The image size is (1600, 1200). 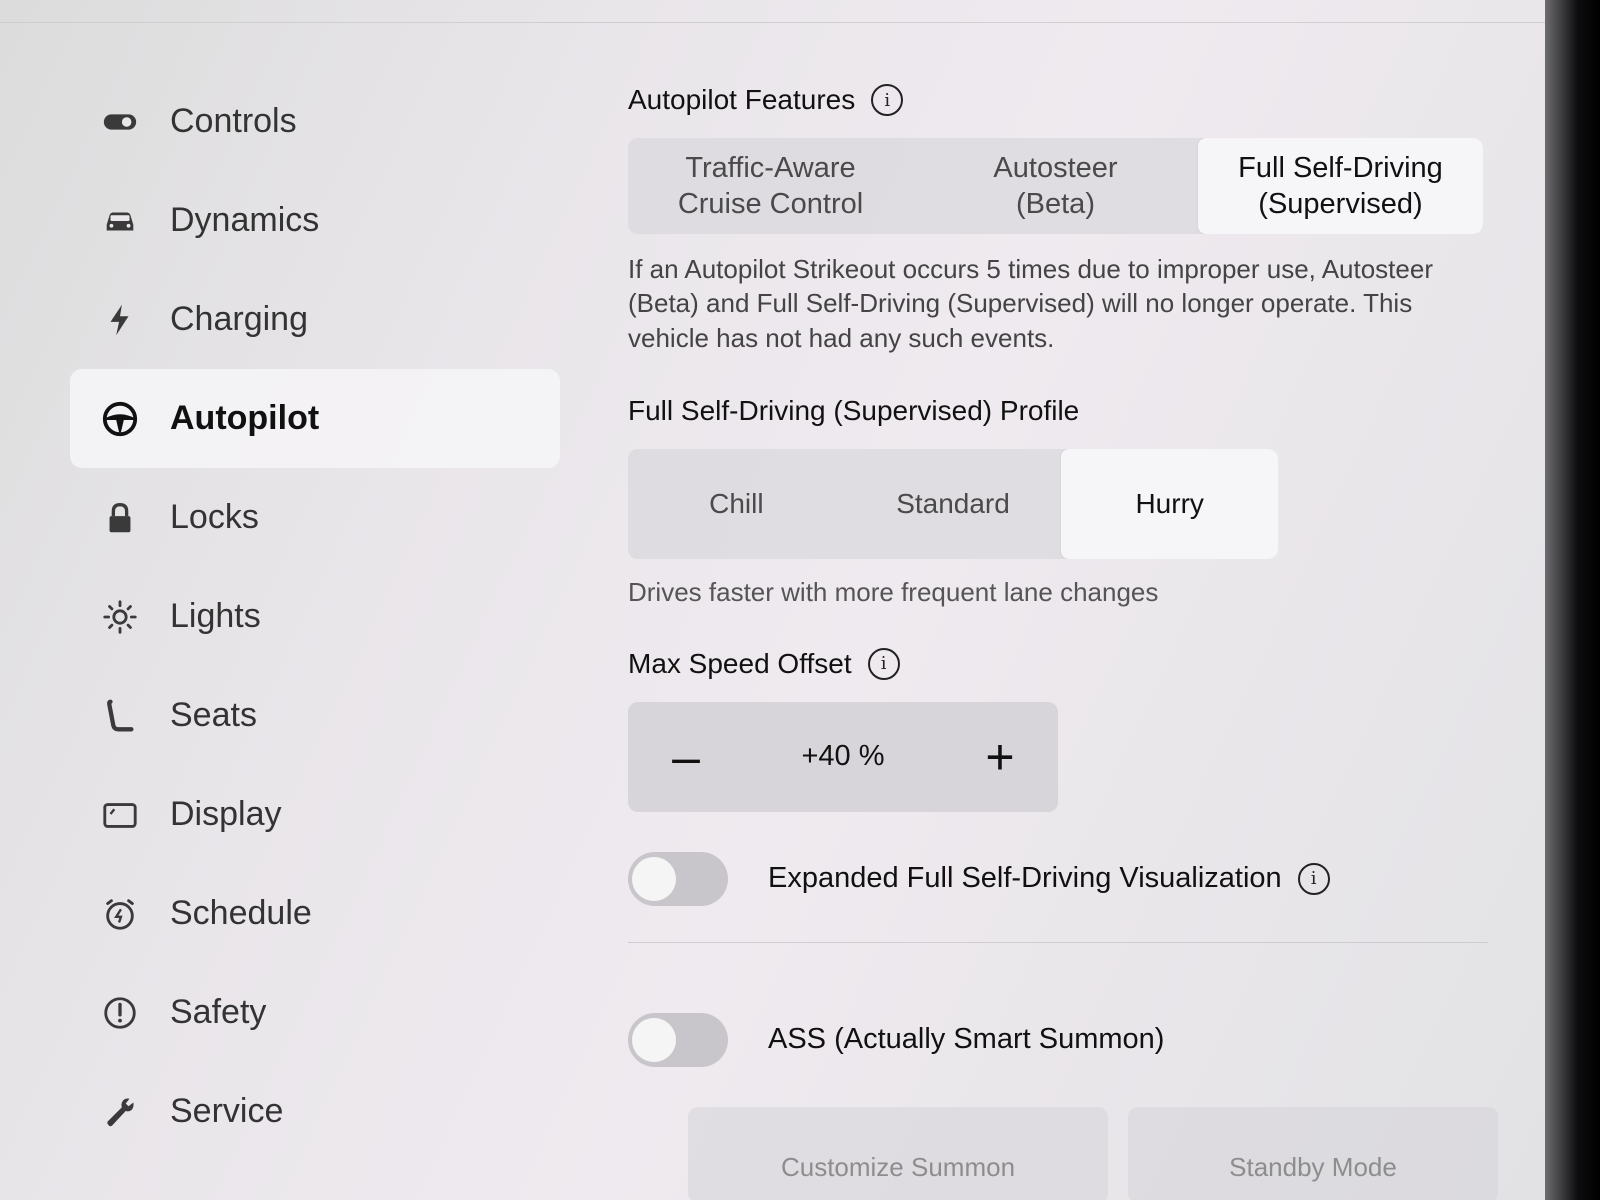 I want to click on toggle-icon, so click(x=120, y=122).